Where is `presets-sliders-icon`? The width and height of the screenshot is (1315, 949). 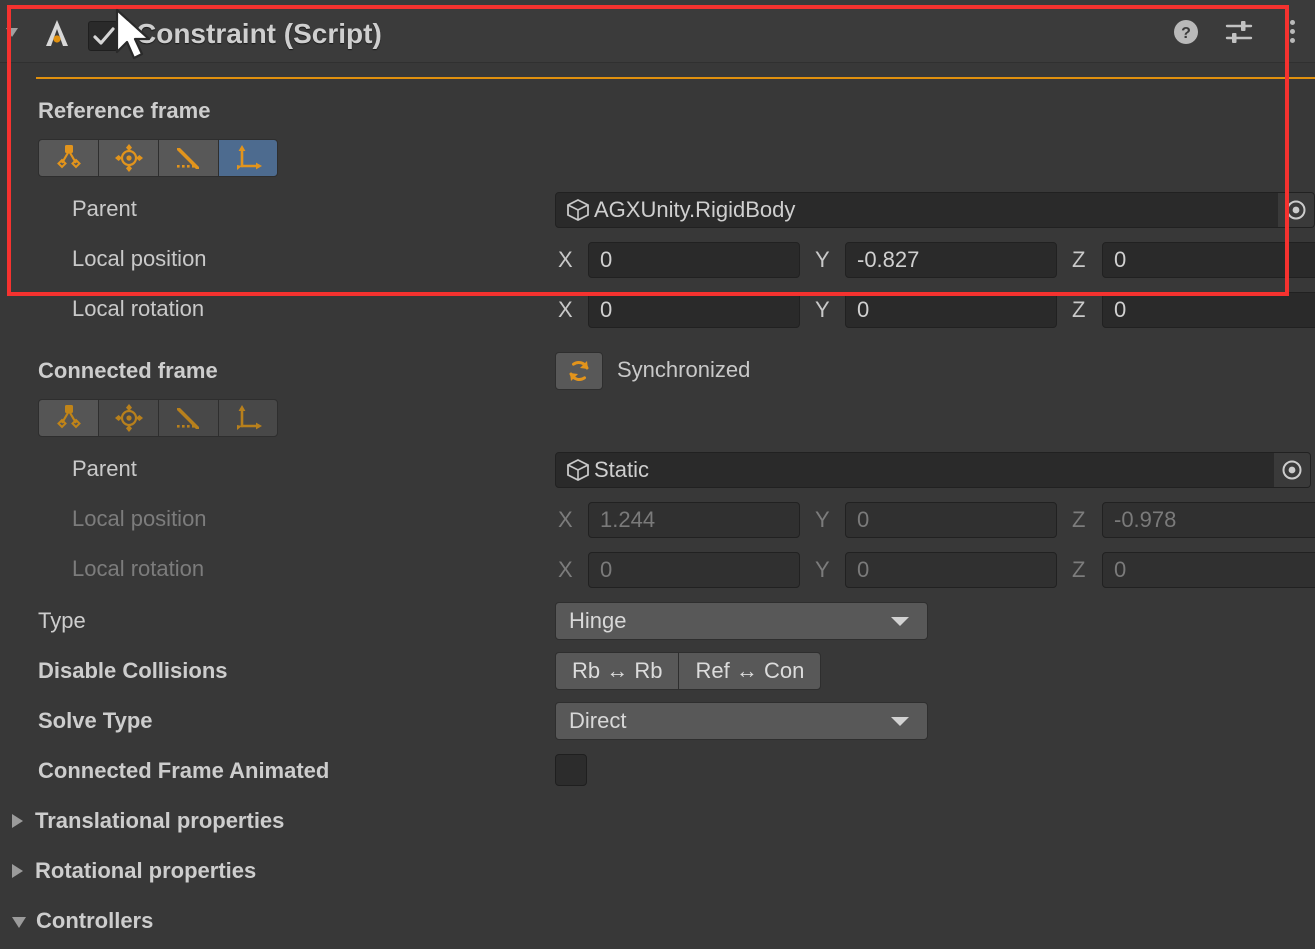 presets-sliders-icon is located at coordinates (1239, 32).